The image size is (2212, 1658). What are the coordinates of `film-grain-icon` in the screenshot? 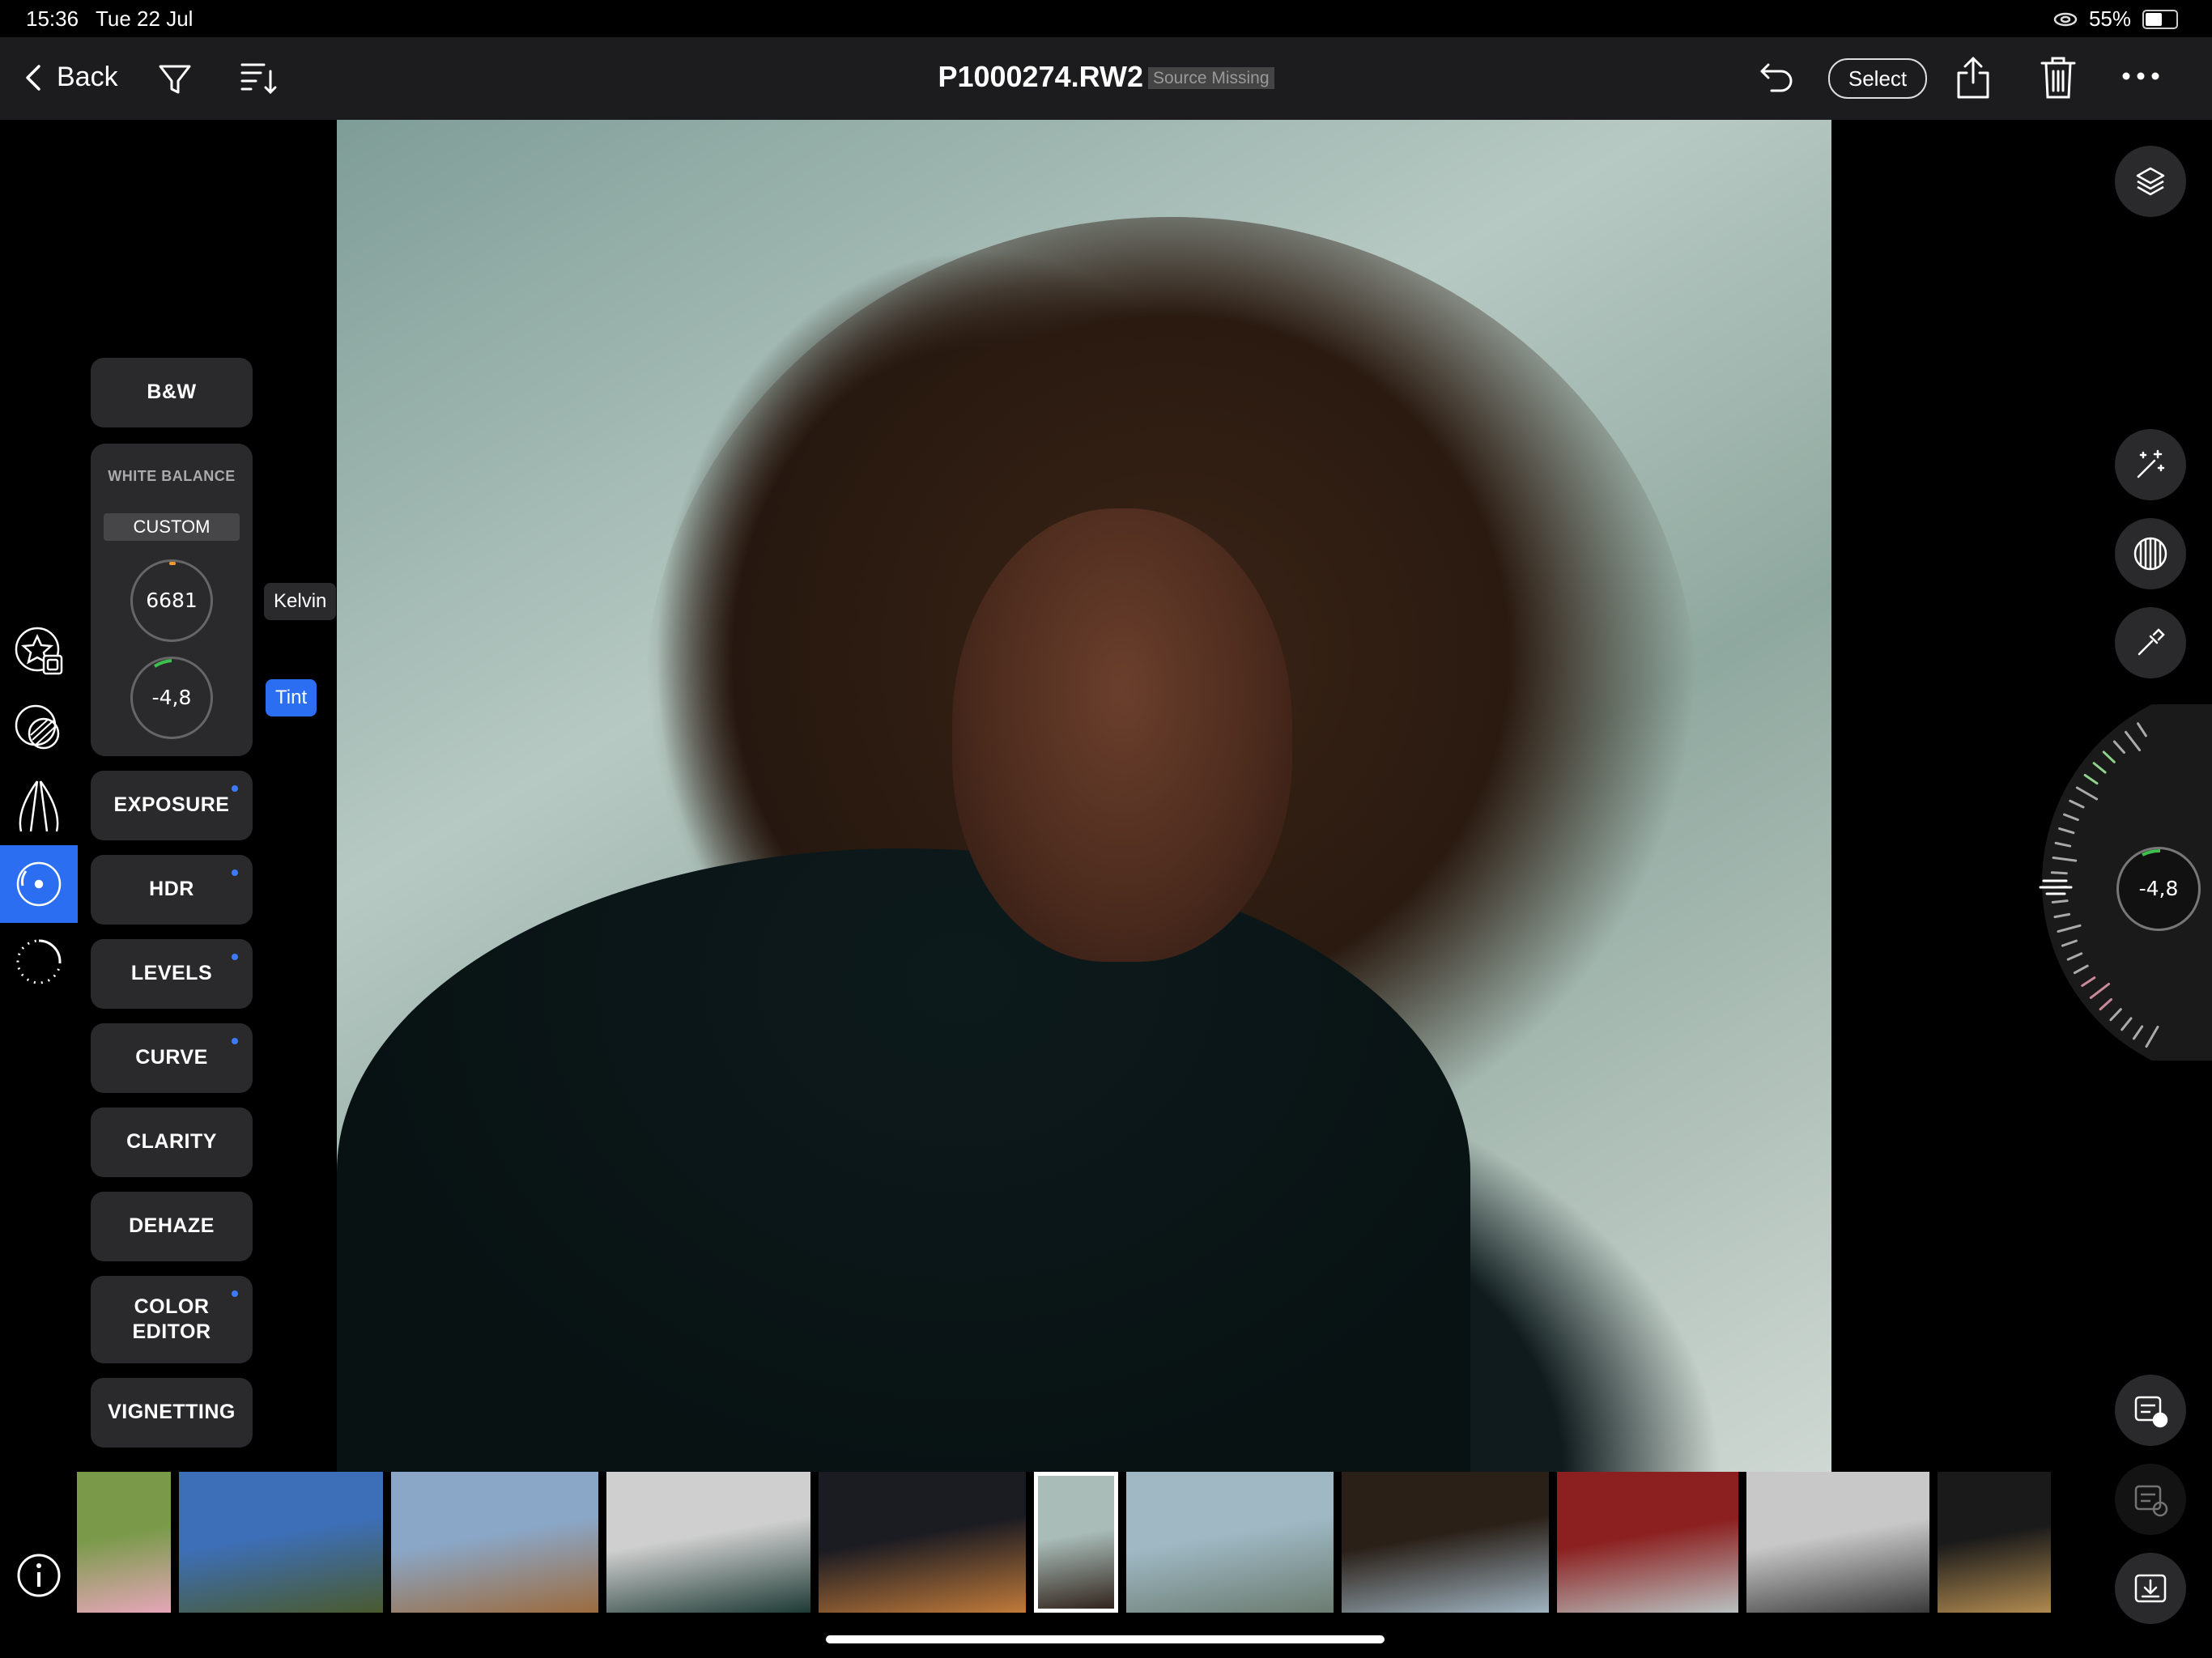 It's located at (2150, 554).